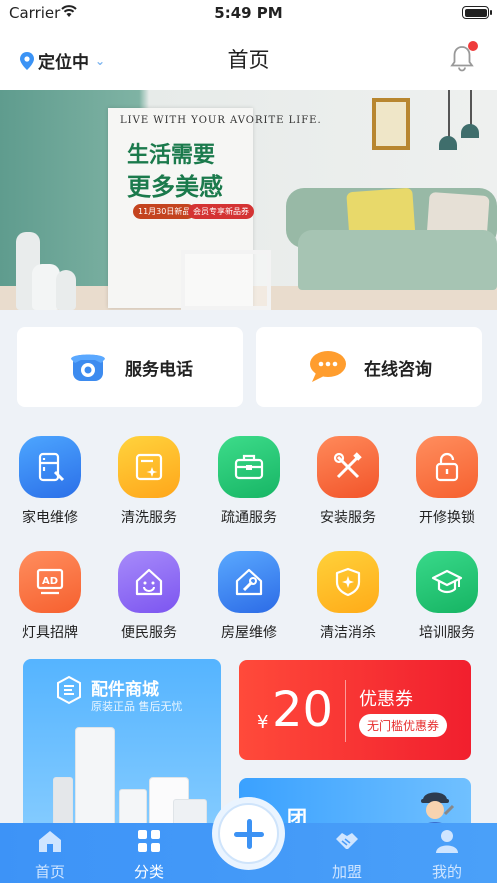  Describe the element at coordinates (249, 518) in the screenshot. I see `service-label: 疏通服务` at that location.